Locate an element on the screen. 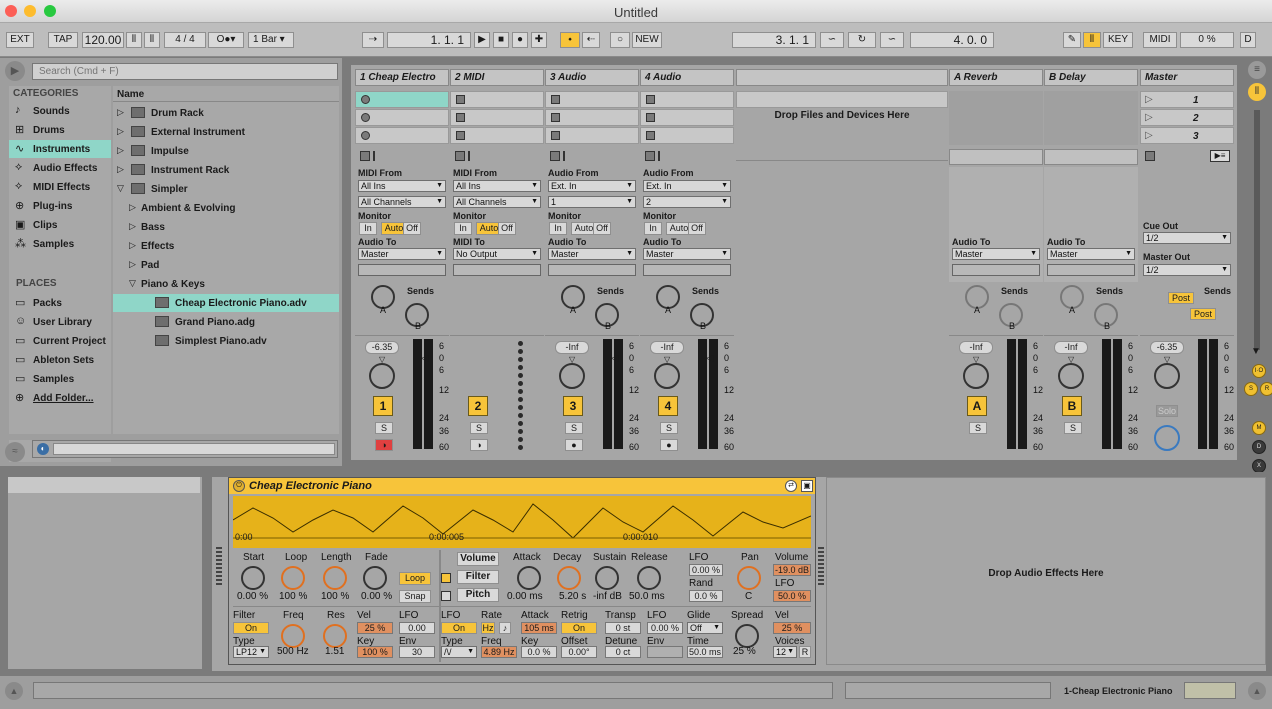 The image size is (1272, 709). browser-item: ▷ Pad is located at coordinates (226, 265).